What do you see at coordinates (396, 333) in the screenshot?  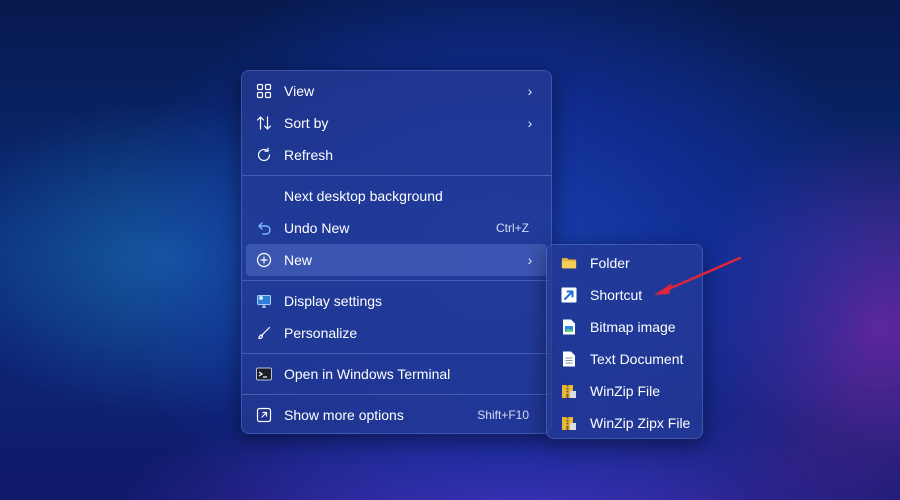 I see `menu-item-personalize: Personalize` at bounding box center [396, 333].